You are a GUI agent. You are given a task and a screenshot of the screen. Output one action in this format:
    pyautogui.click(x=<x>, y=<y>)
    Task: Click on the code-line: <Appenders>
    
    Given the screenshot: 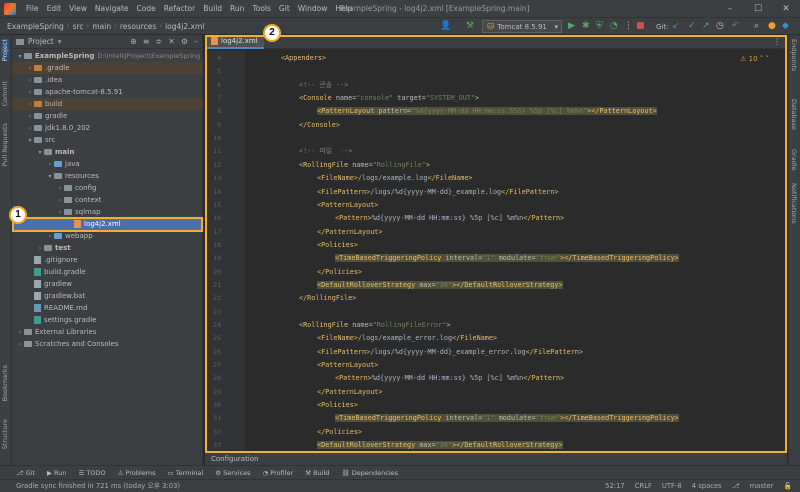 What is the action you would take?
    pyautogui.click(x=303, y=58)
    